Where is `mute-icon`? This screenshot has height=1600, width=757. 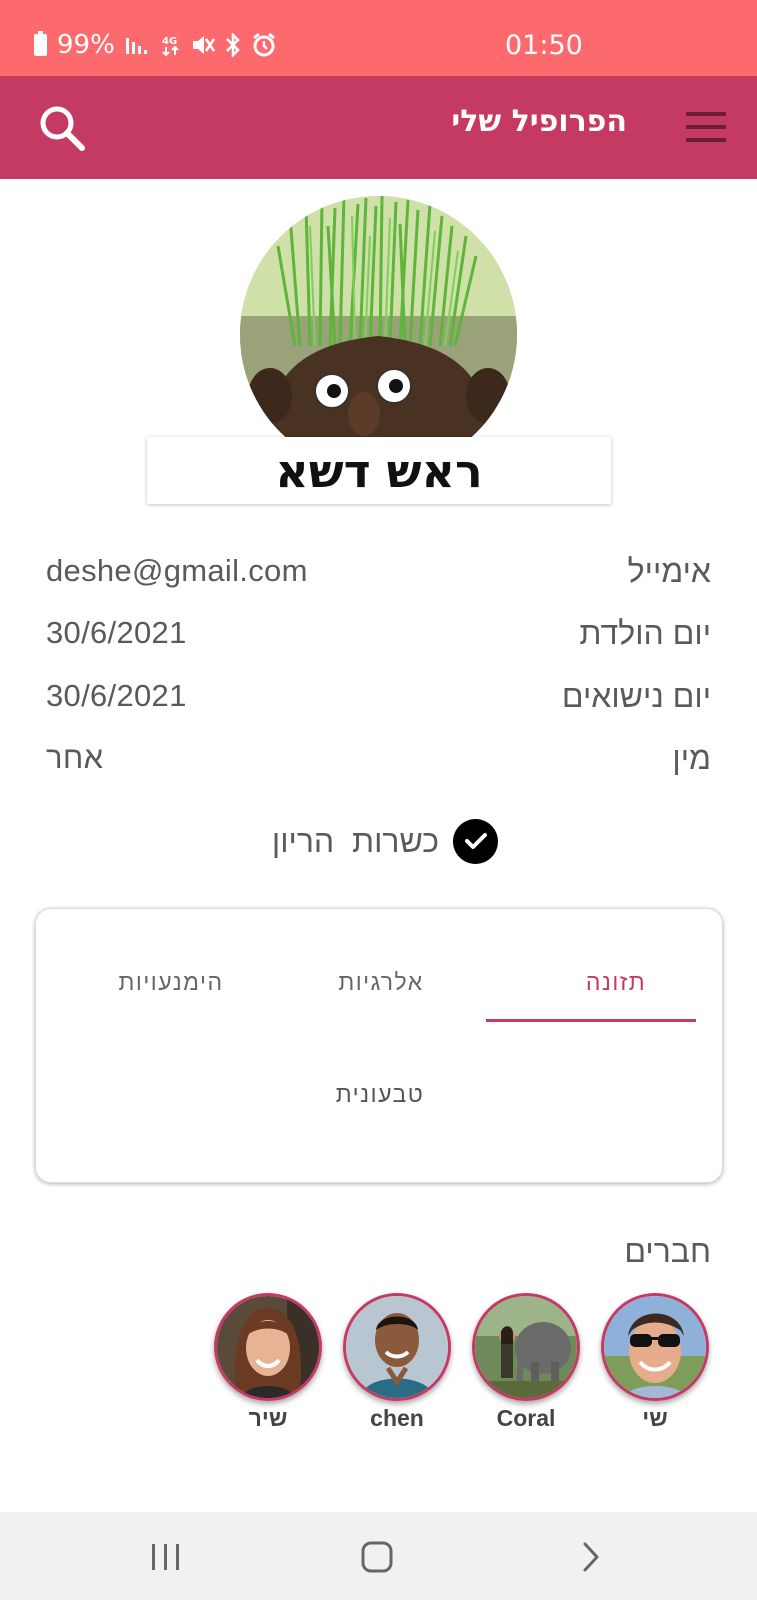 mute-icon is located at coordinates (203, 45).